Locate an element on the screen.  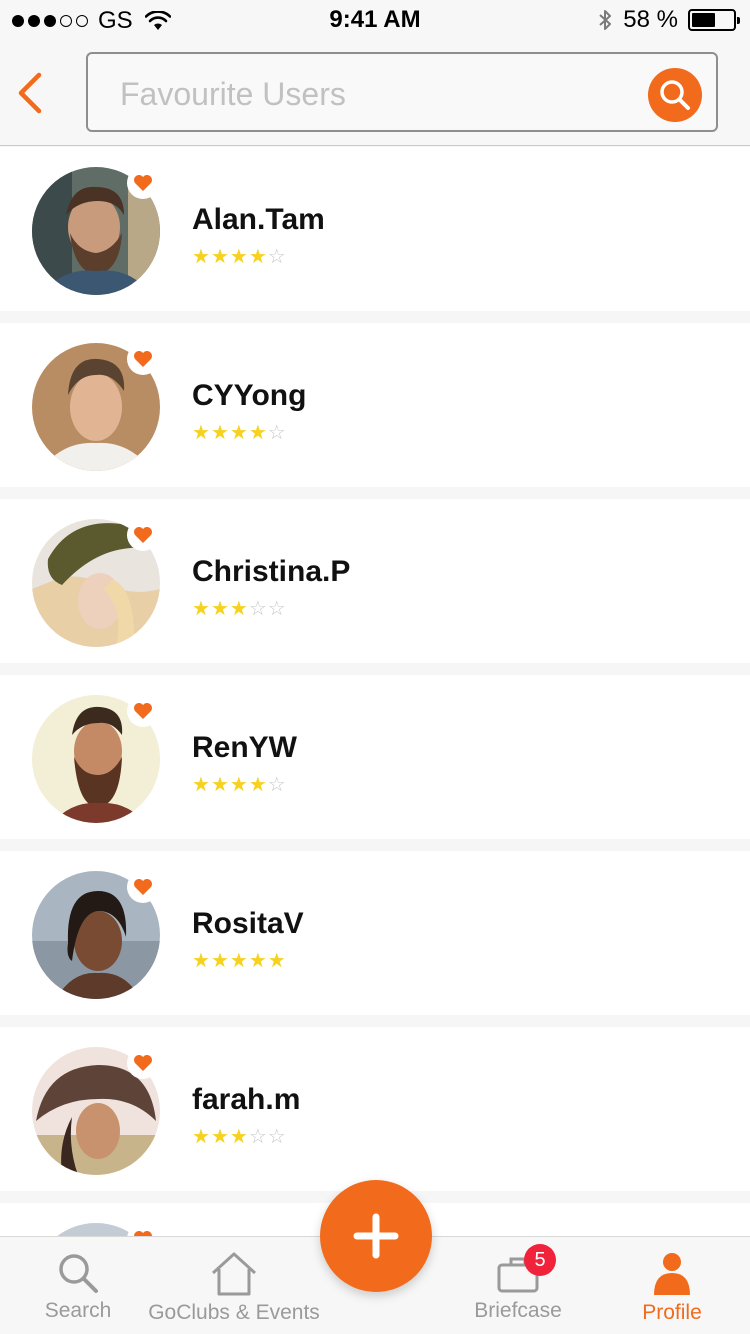
user-name: farah.m is located at coordinates (246, 1099).